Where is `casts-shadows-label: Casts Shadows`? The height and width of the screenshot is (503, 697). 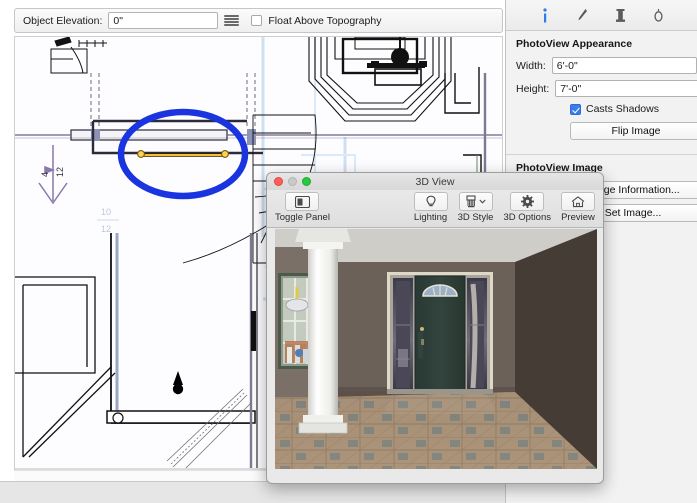 casts-shadows-label: Casts Shadows is located at coordinates (622, 109).